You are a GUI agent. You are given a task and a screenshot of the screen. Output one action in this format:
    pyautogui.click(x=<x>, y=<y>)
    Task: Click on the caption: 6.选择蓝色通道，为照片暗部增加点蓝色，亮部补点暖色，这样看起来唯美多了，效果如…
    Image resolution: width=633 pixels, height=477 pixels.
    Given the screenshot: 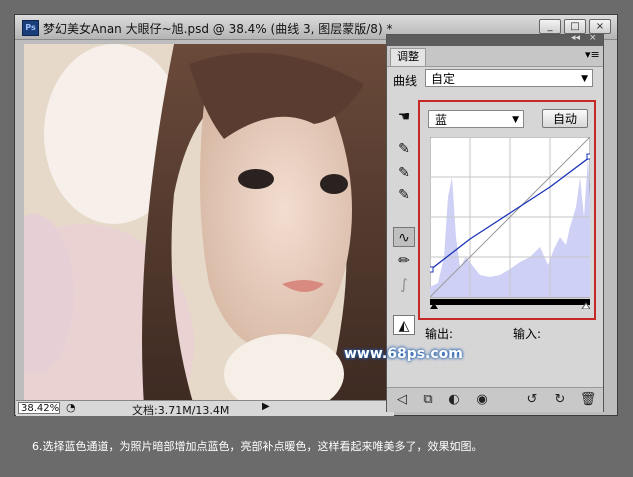 What is the action you would take?
    pyautogui.click(x=257, y=446)
    